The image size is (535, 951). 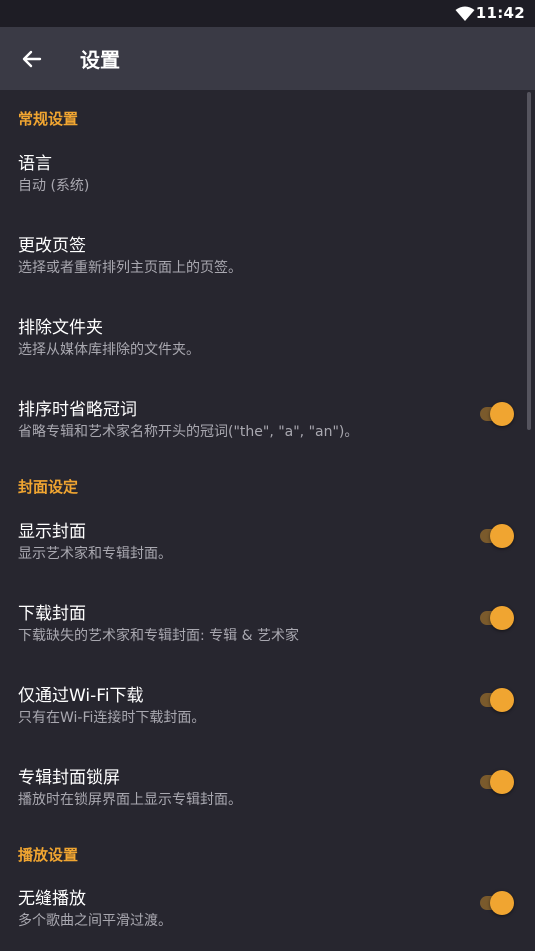 What do you see at coordinates (48, 119) in the screenshot?
I see `section-header-general: 常规设置` at bounding box center [48, 119].